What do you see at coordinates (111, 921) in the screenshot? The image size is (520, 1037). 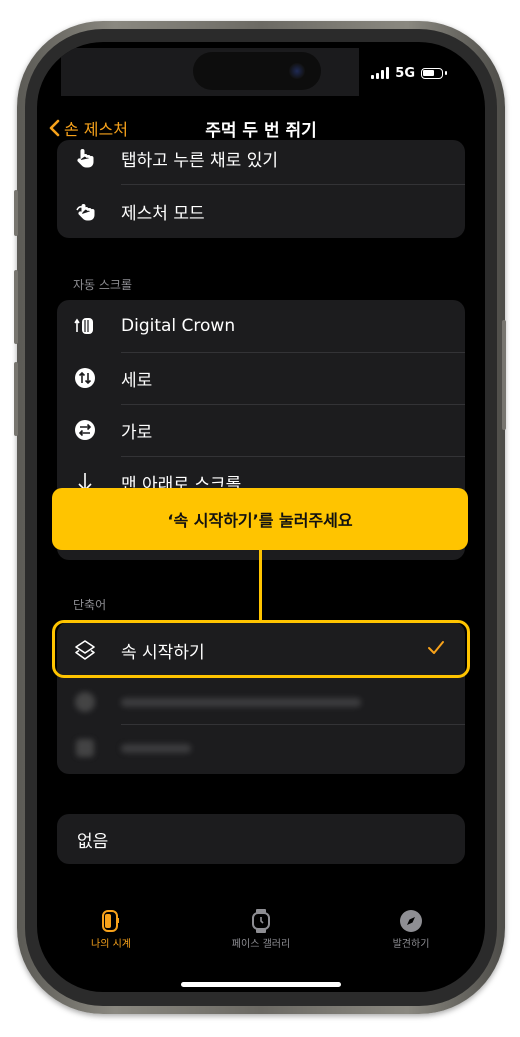 I see `watch-icon` at bounding box center [111, 921].